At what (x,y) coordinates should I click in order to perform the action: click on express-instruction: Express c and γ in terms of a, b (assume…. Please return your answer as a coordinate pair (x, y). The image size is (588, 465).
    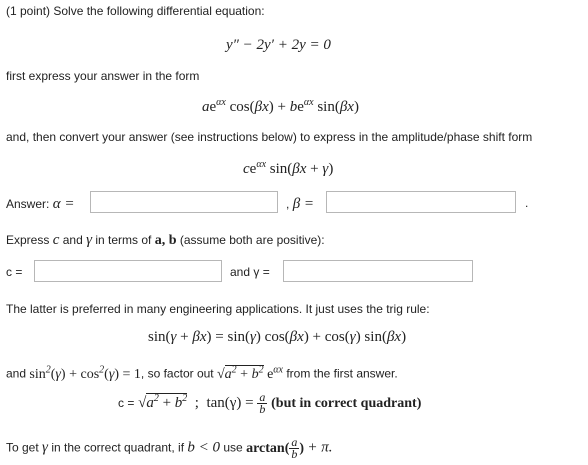
    Looking at the image, I should click on (165, 240).